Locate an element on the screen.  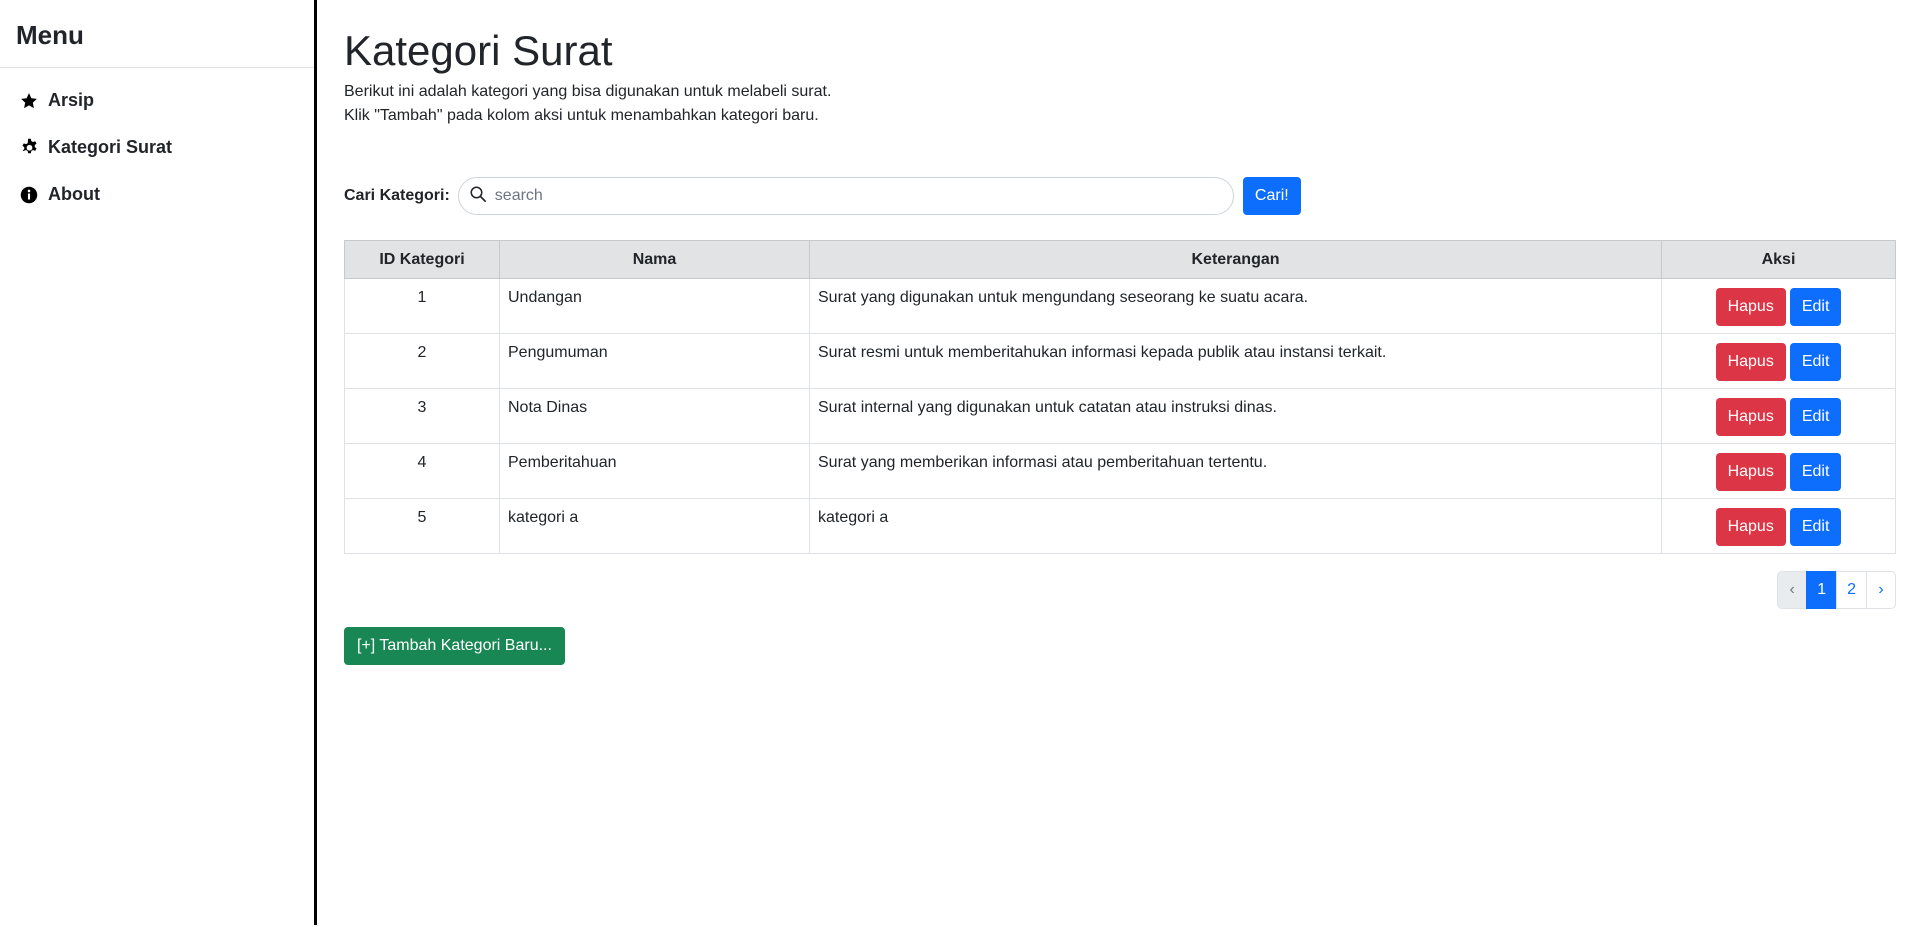
cell-id: 4 is located at coordinates (422, 471).